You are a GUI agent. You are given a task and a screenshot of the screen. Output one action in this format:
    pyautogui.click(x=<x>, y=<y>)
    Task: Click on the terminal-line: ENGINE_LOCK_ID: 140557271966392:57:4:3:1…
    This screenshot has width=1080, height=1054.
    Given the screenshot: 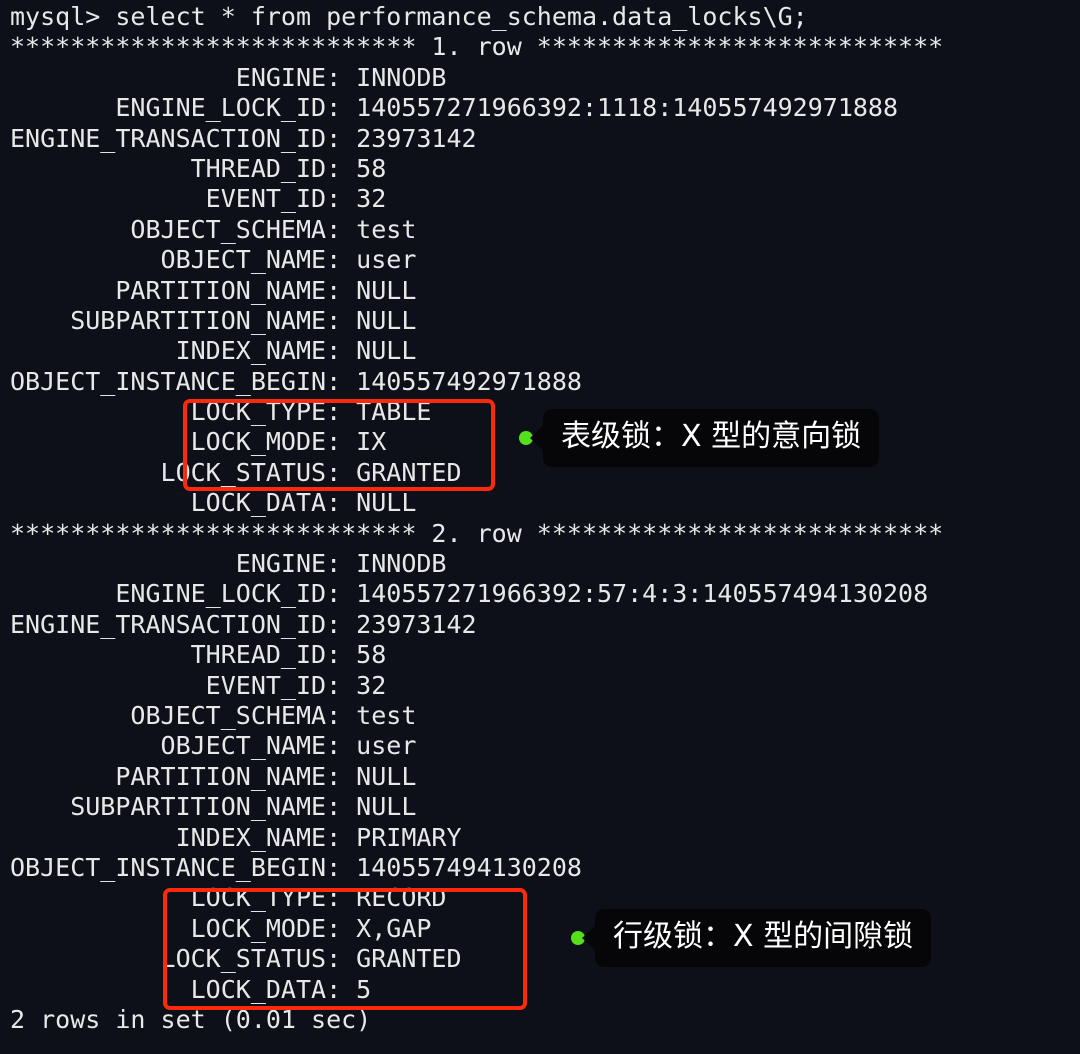 What is the action you would take?
    pyautogui.click(x=469, y=594)
    